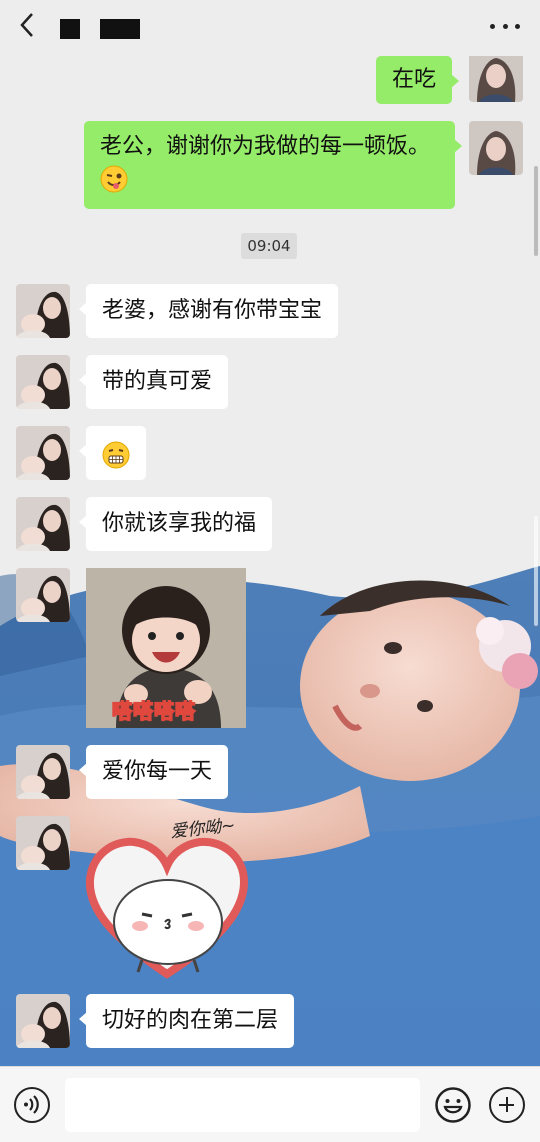 The image size is (540, 1142). I want to click on message-text: 切好的肉在第二层, so click(190, 1020).